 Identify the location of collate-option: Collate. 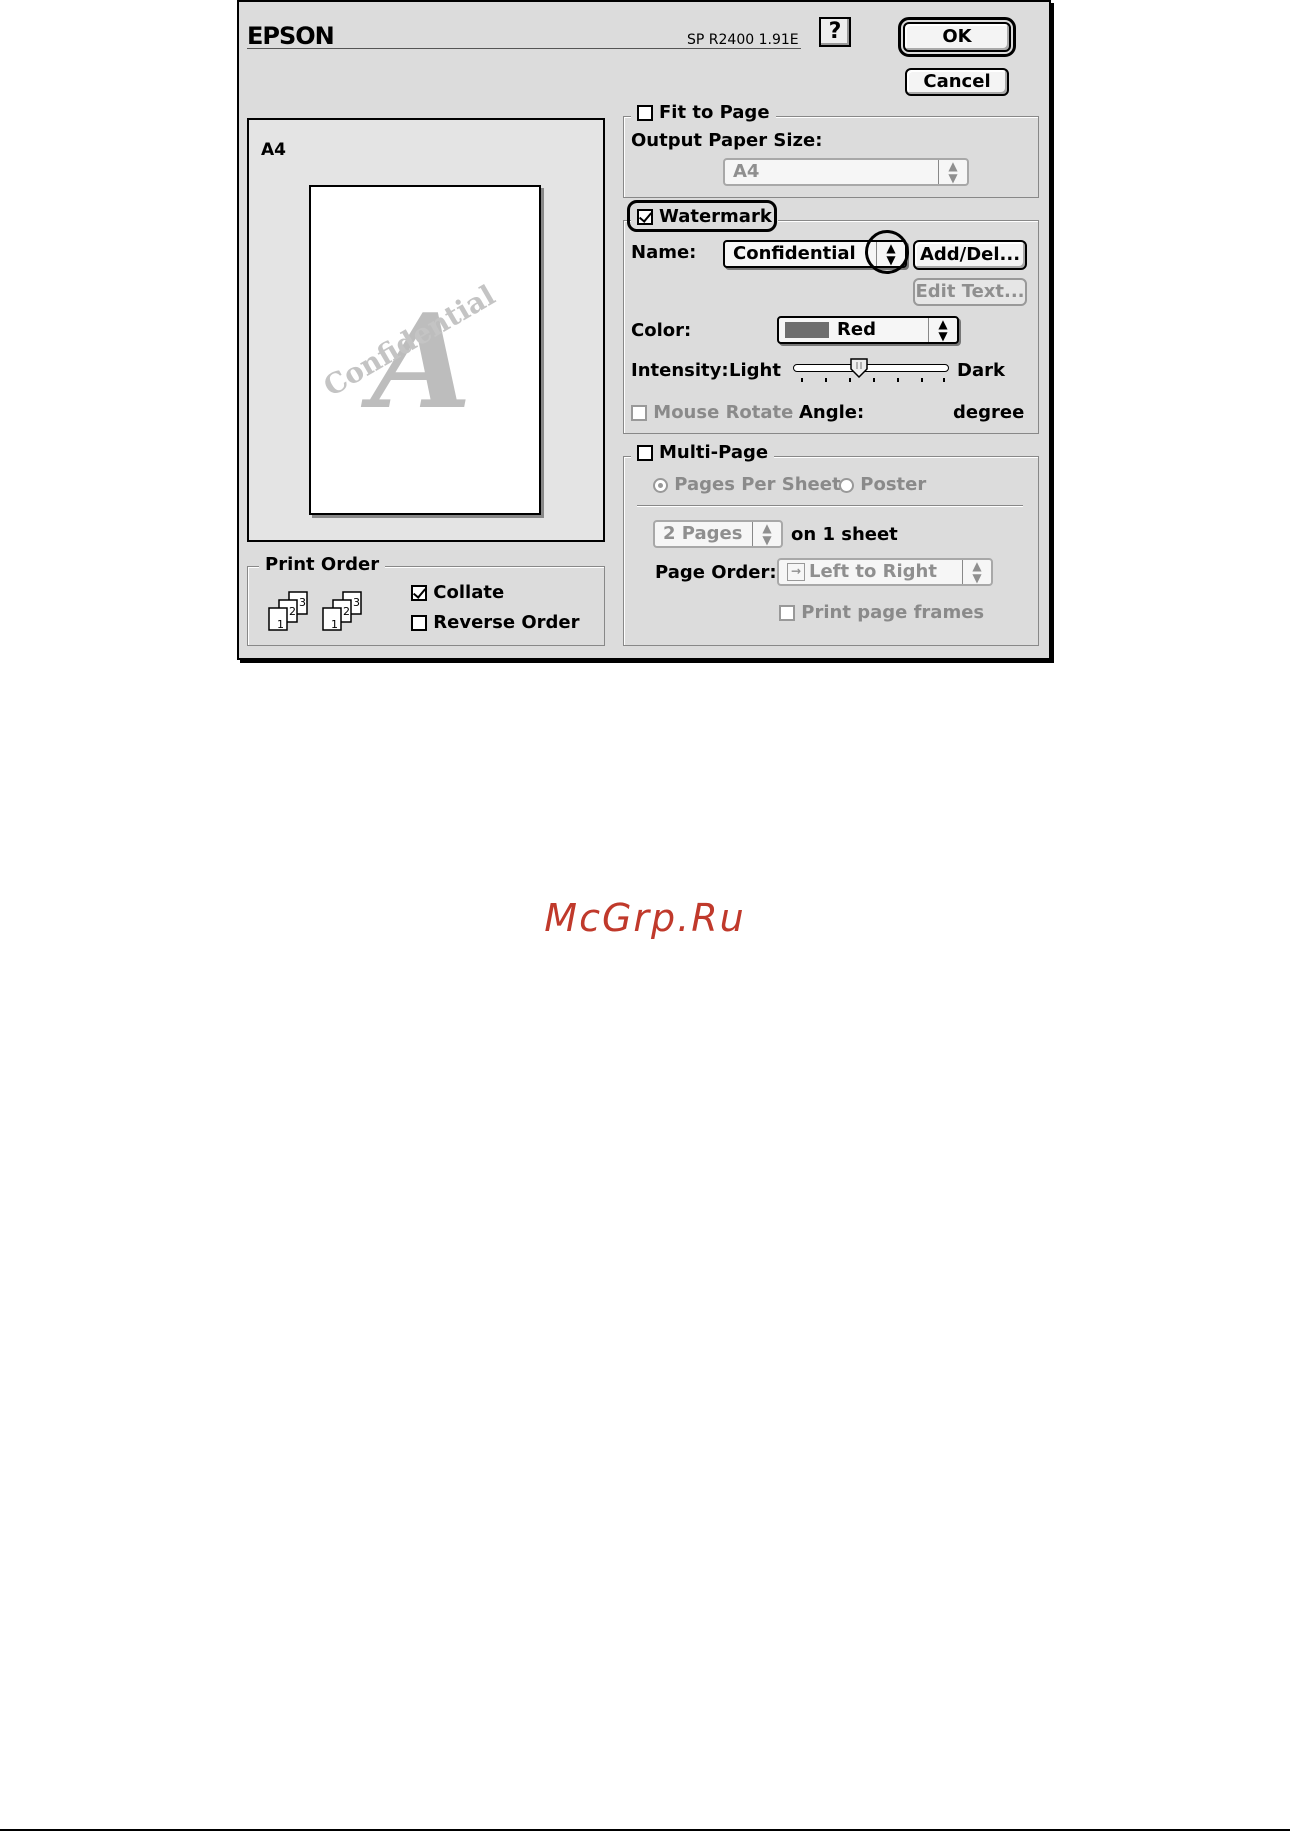
(457, 592).